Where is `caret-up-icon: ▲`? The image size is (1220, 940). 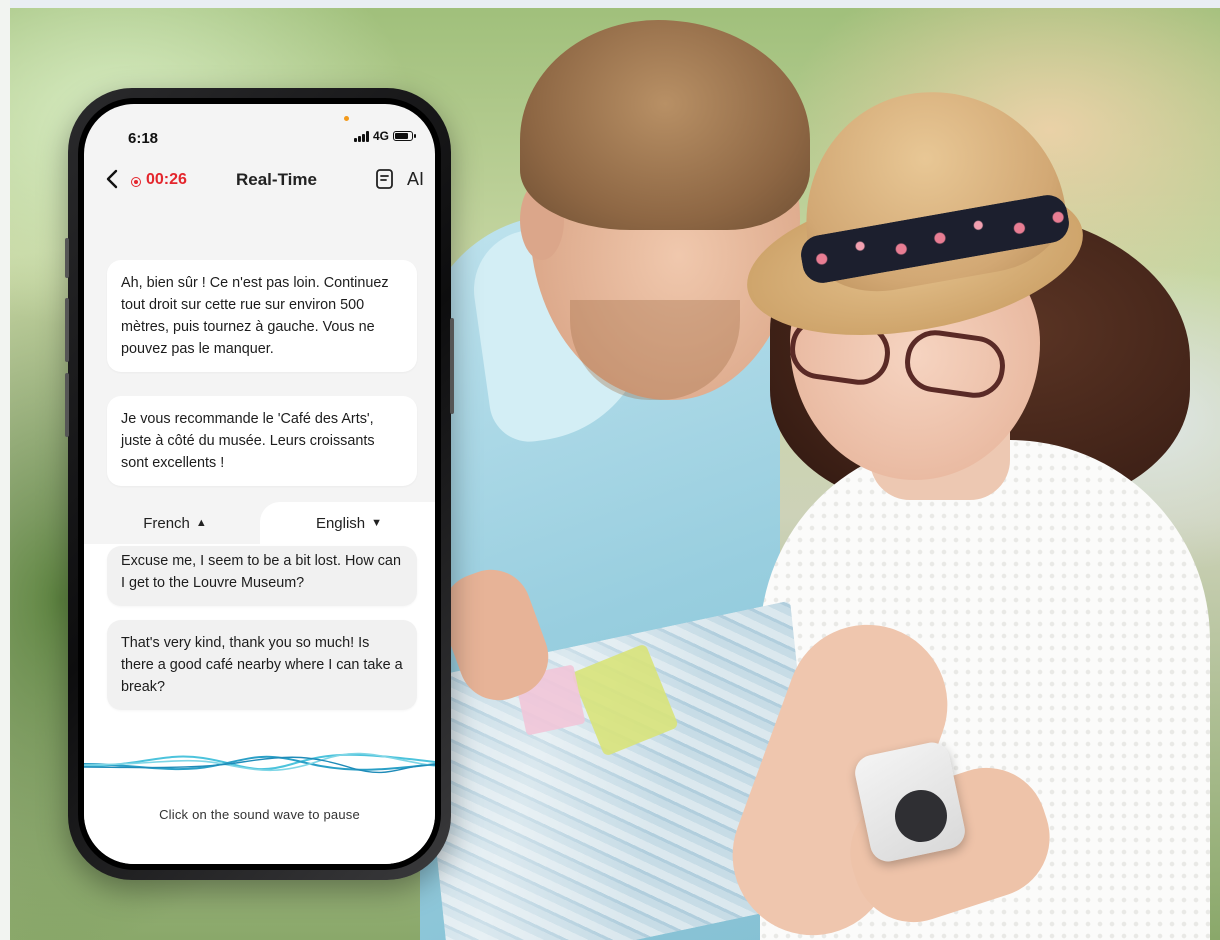 caret-up-icon: ▲ is located at coordinates (201, 523).